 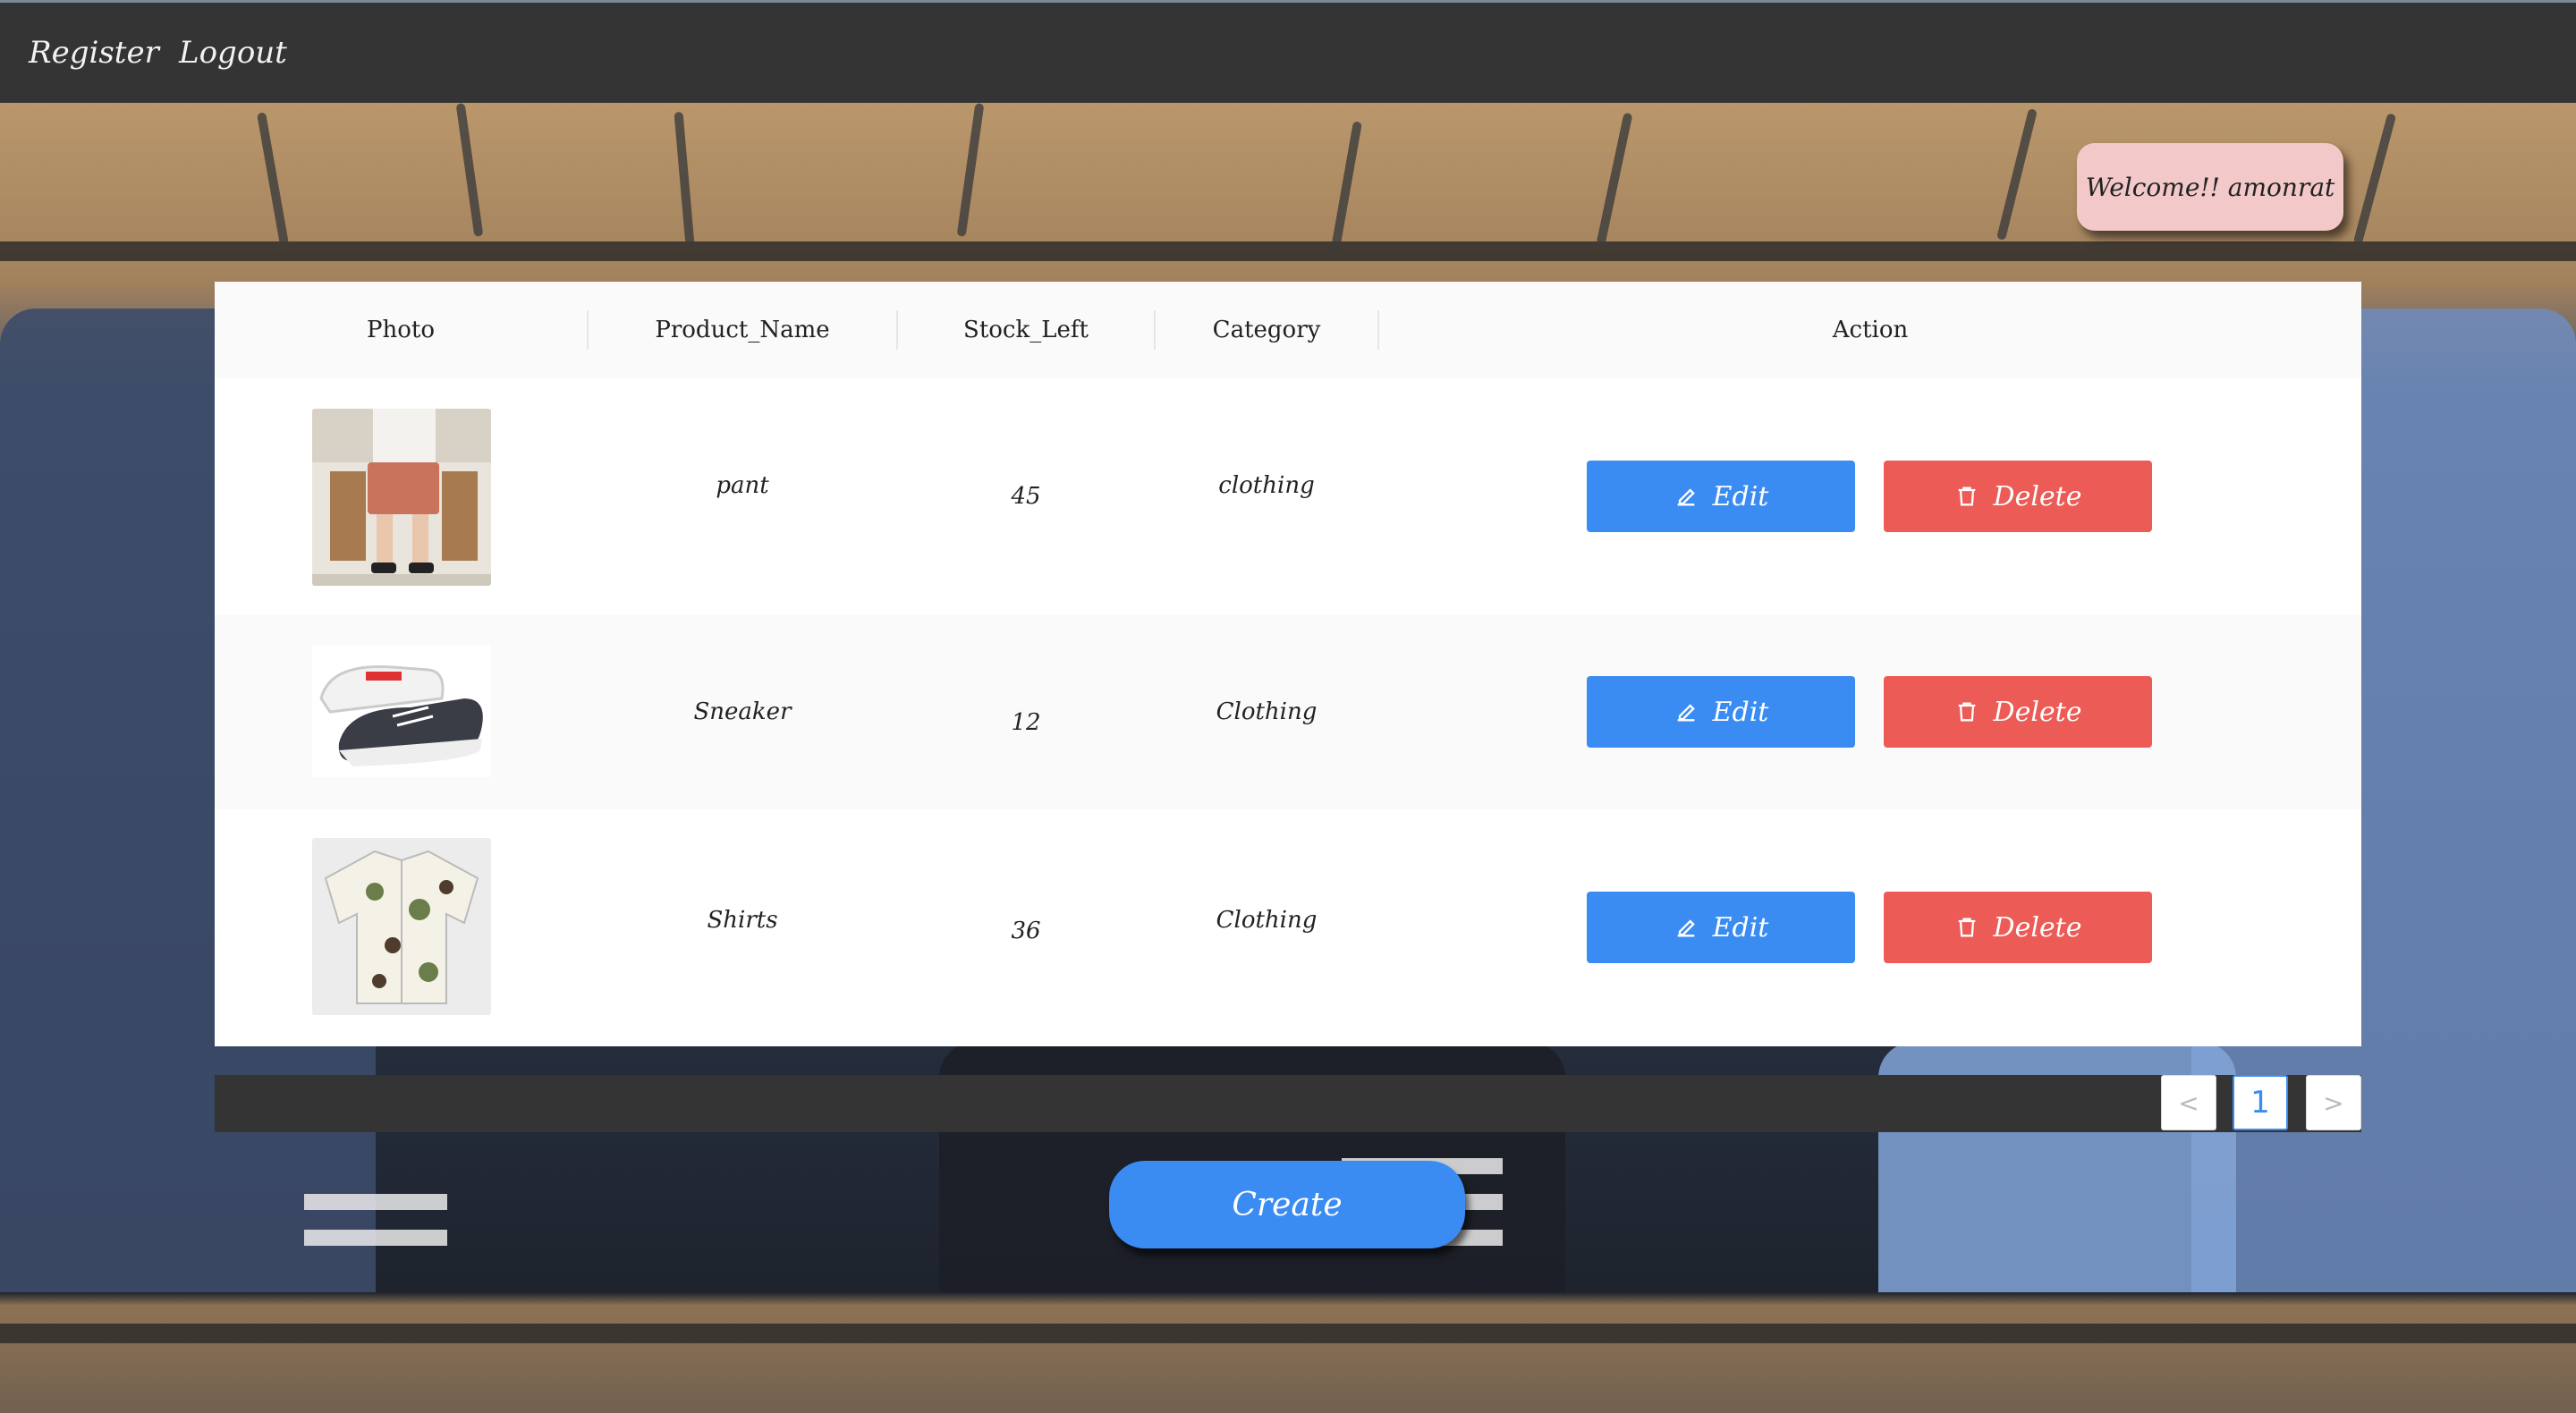 What do you see at coordinates (742, 920) in the screenshot?
I see `product-name: Shirts` at bounding box center [742, 920].